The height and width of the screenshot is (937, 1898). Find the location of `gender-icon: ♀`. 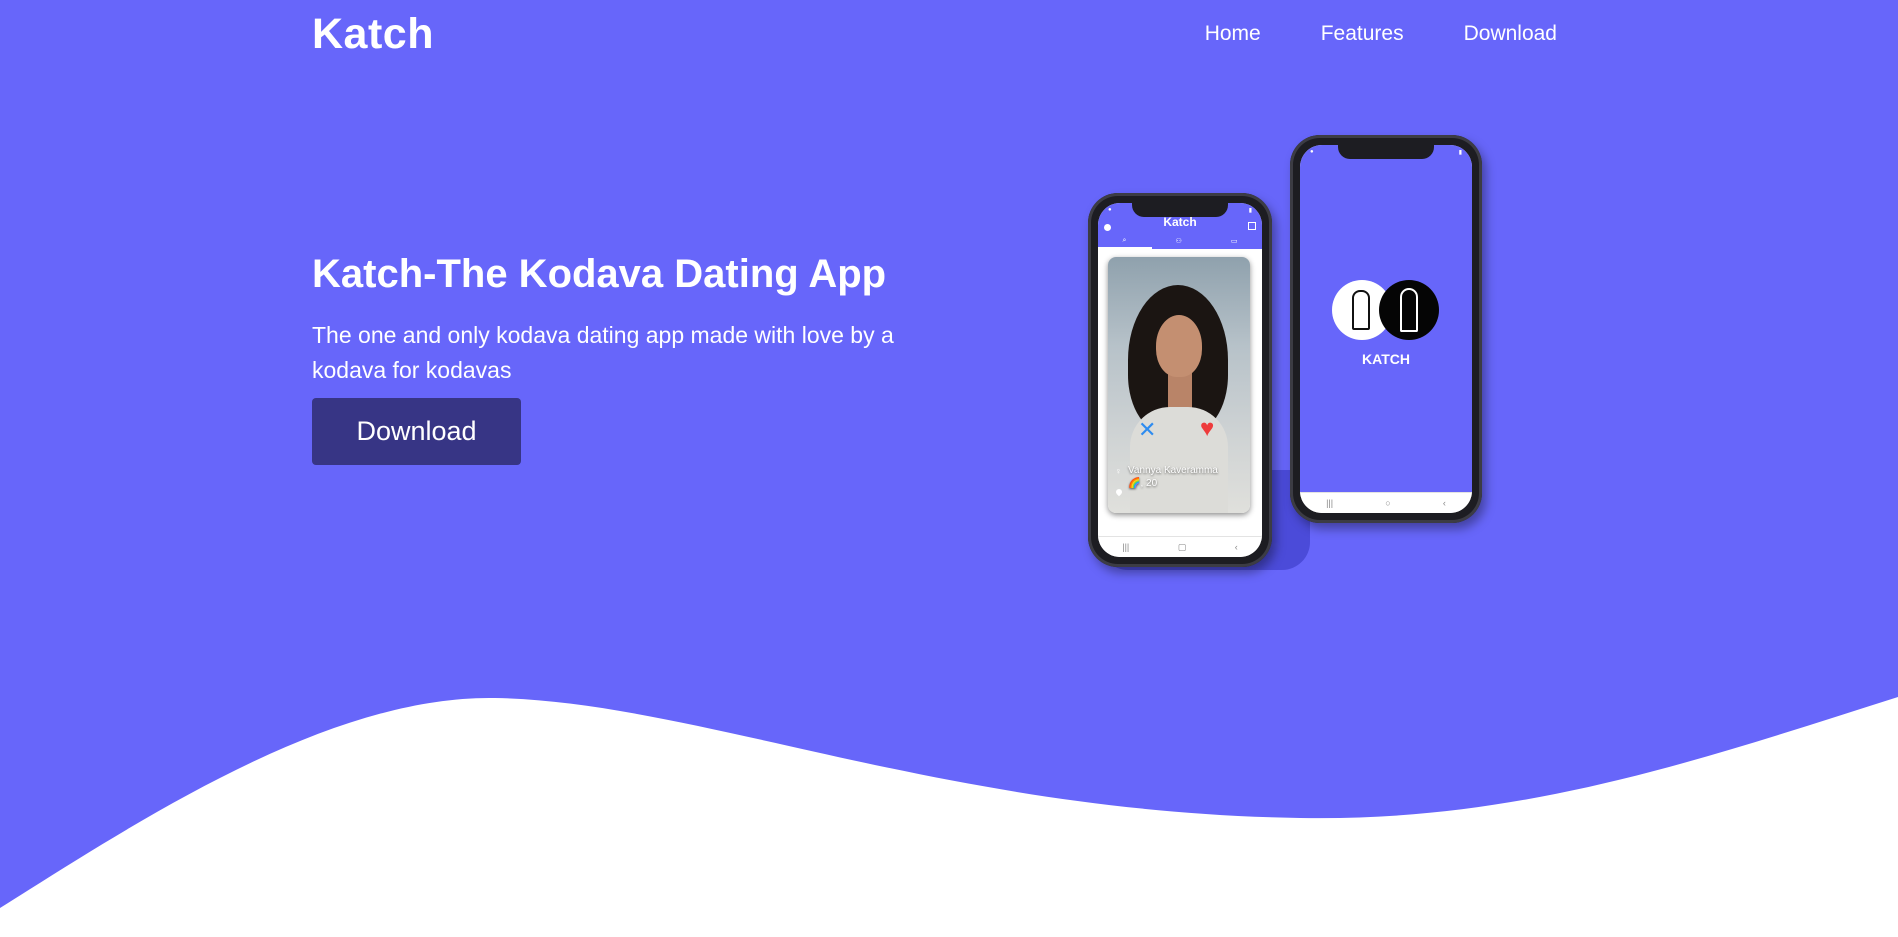

gender-icon: ♀ is located at coordinates (1118, 471).